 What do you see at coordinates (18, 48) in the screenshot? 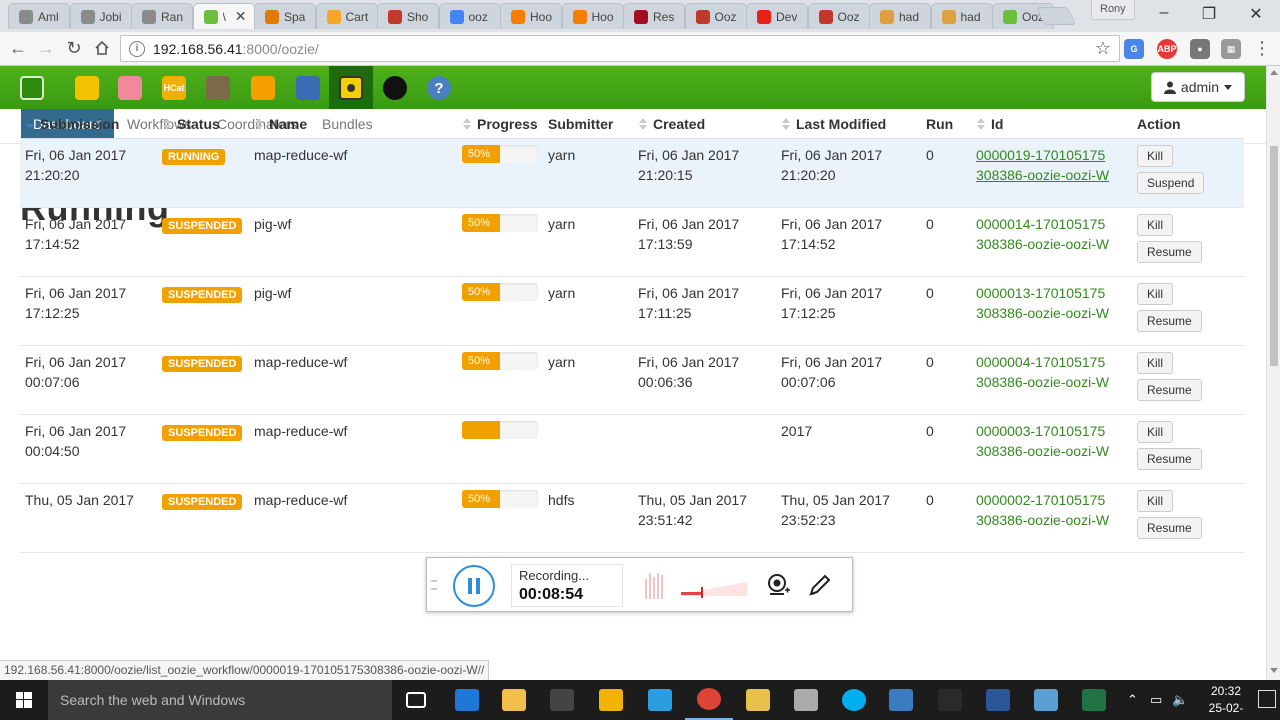
I see `back-icon: ←` at bounding box center [18, 48].